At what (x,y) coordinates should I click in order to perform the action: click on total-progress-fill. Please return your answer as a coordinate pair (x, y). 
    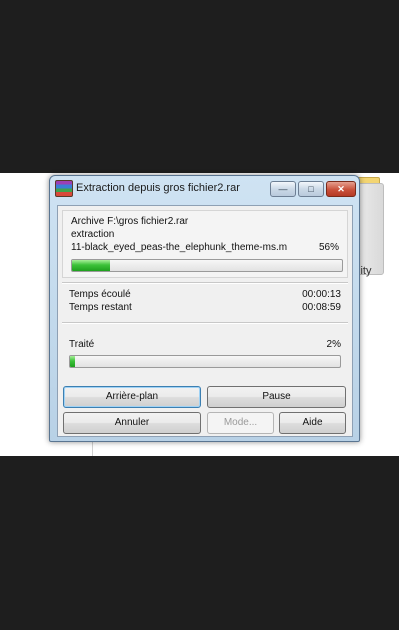
    Looking at the image, I should click on (73, 361).